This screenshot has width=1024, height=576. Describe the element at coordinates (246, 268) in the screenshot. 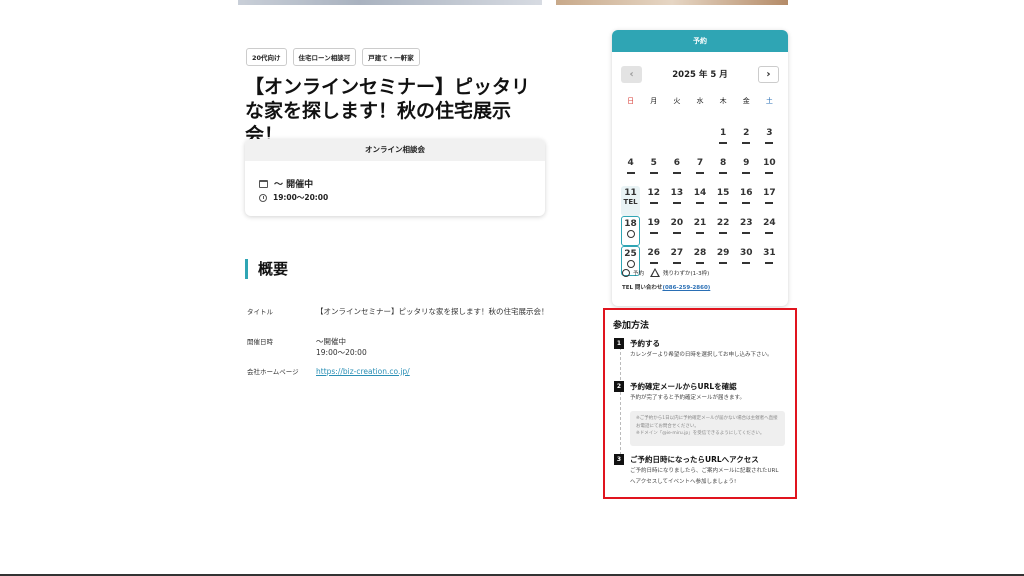

I see `heading-accent-bar` at that location.